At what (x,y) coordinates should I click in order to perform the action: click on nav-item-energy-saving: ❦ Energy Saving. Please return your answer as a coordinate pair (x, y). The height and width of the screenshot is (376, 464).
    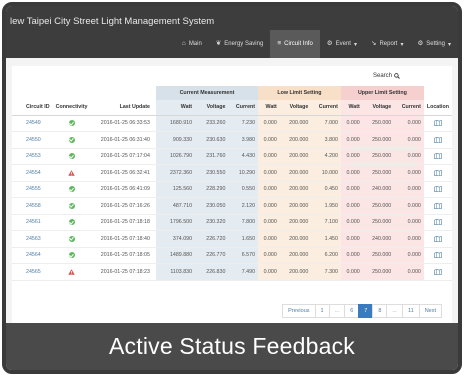
    Looking at the image, I should click on (239, 44).